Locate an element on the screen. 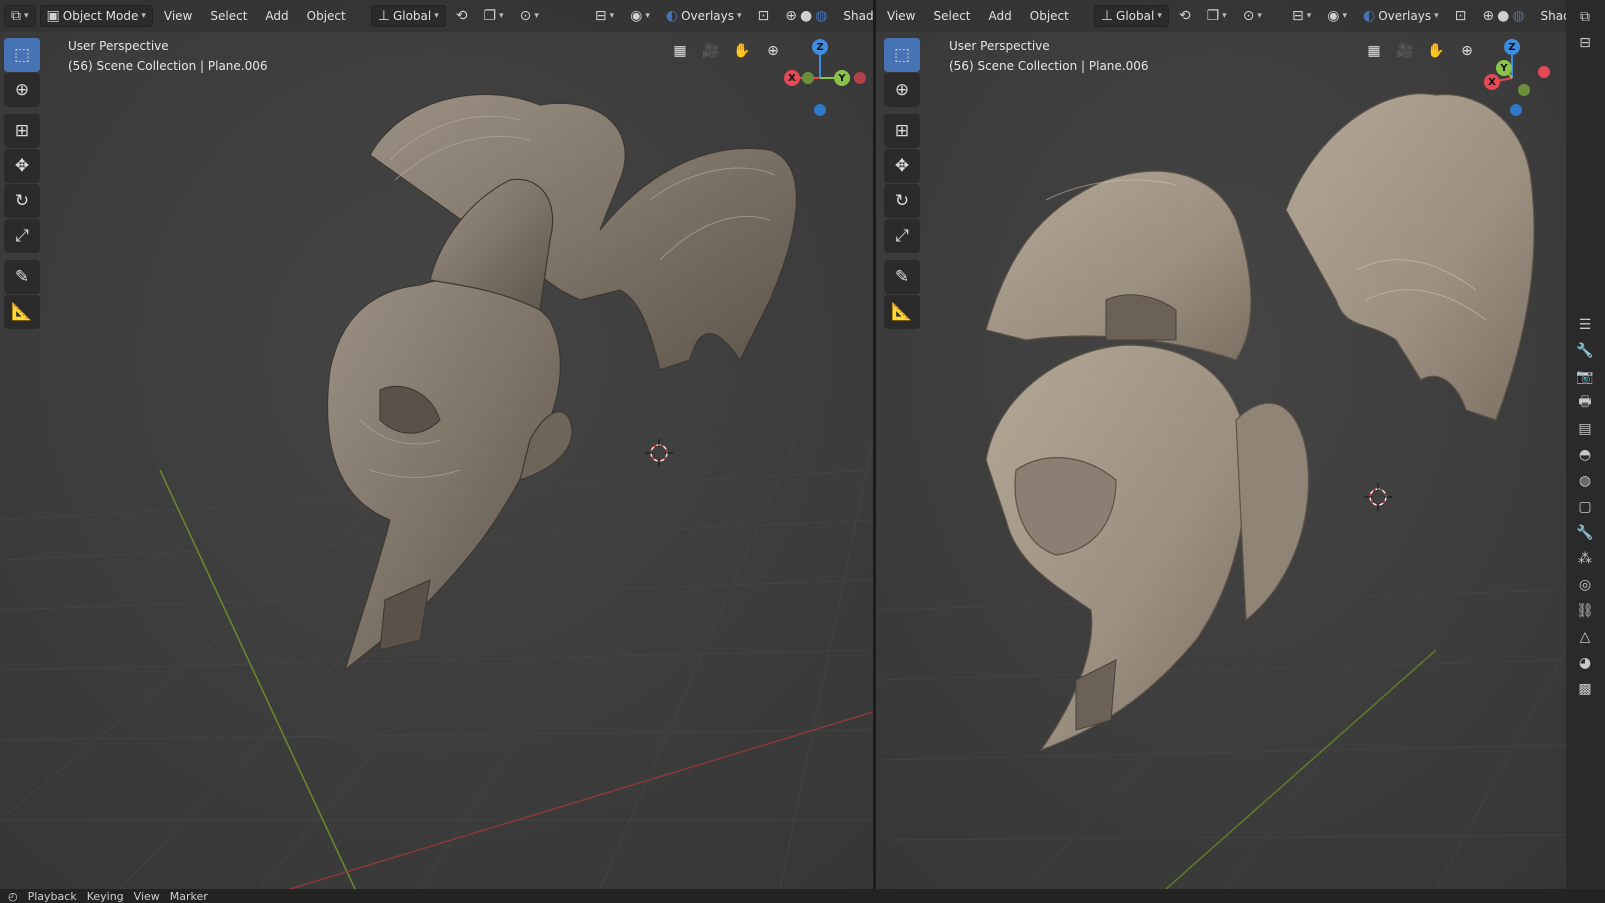  visibility-button-right: ◉ ▾ is located at coordinates (1337, 16).